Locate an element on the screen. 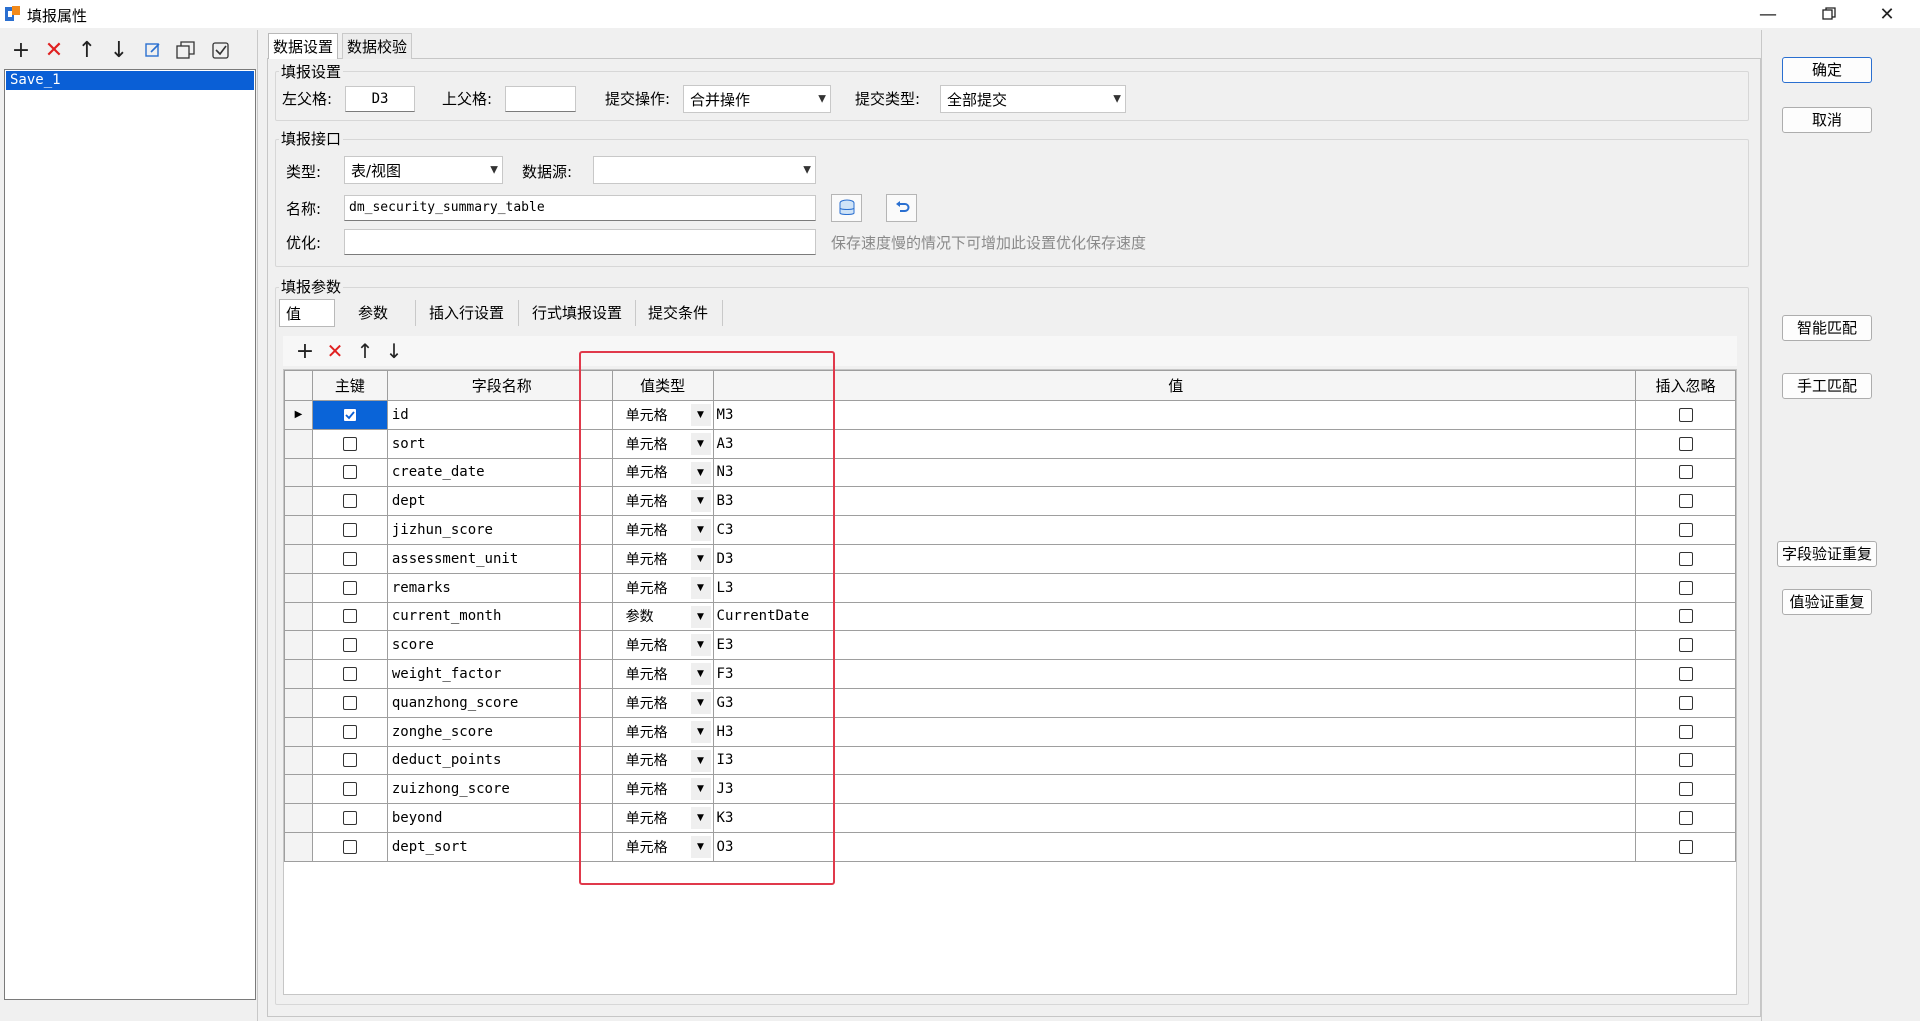 Image resolution: width=1920 pixels, height=1021 pixels. table-row: jizhun_score 单元格 ▼ C3 is located at coordinates (1010, 530).